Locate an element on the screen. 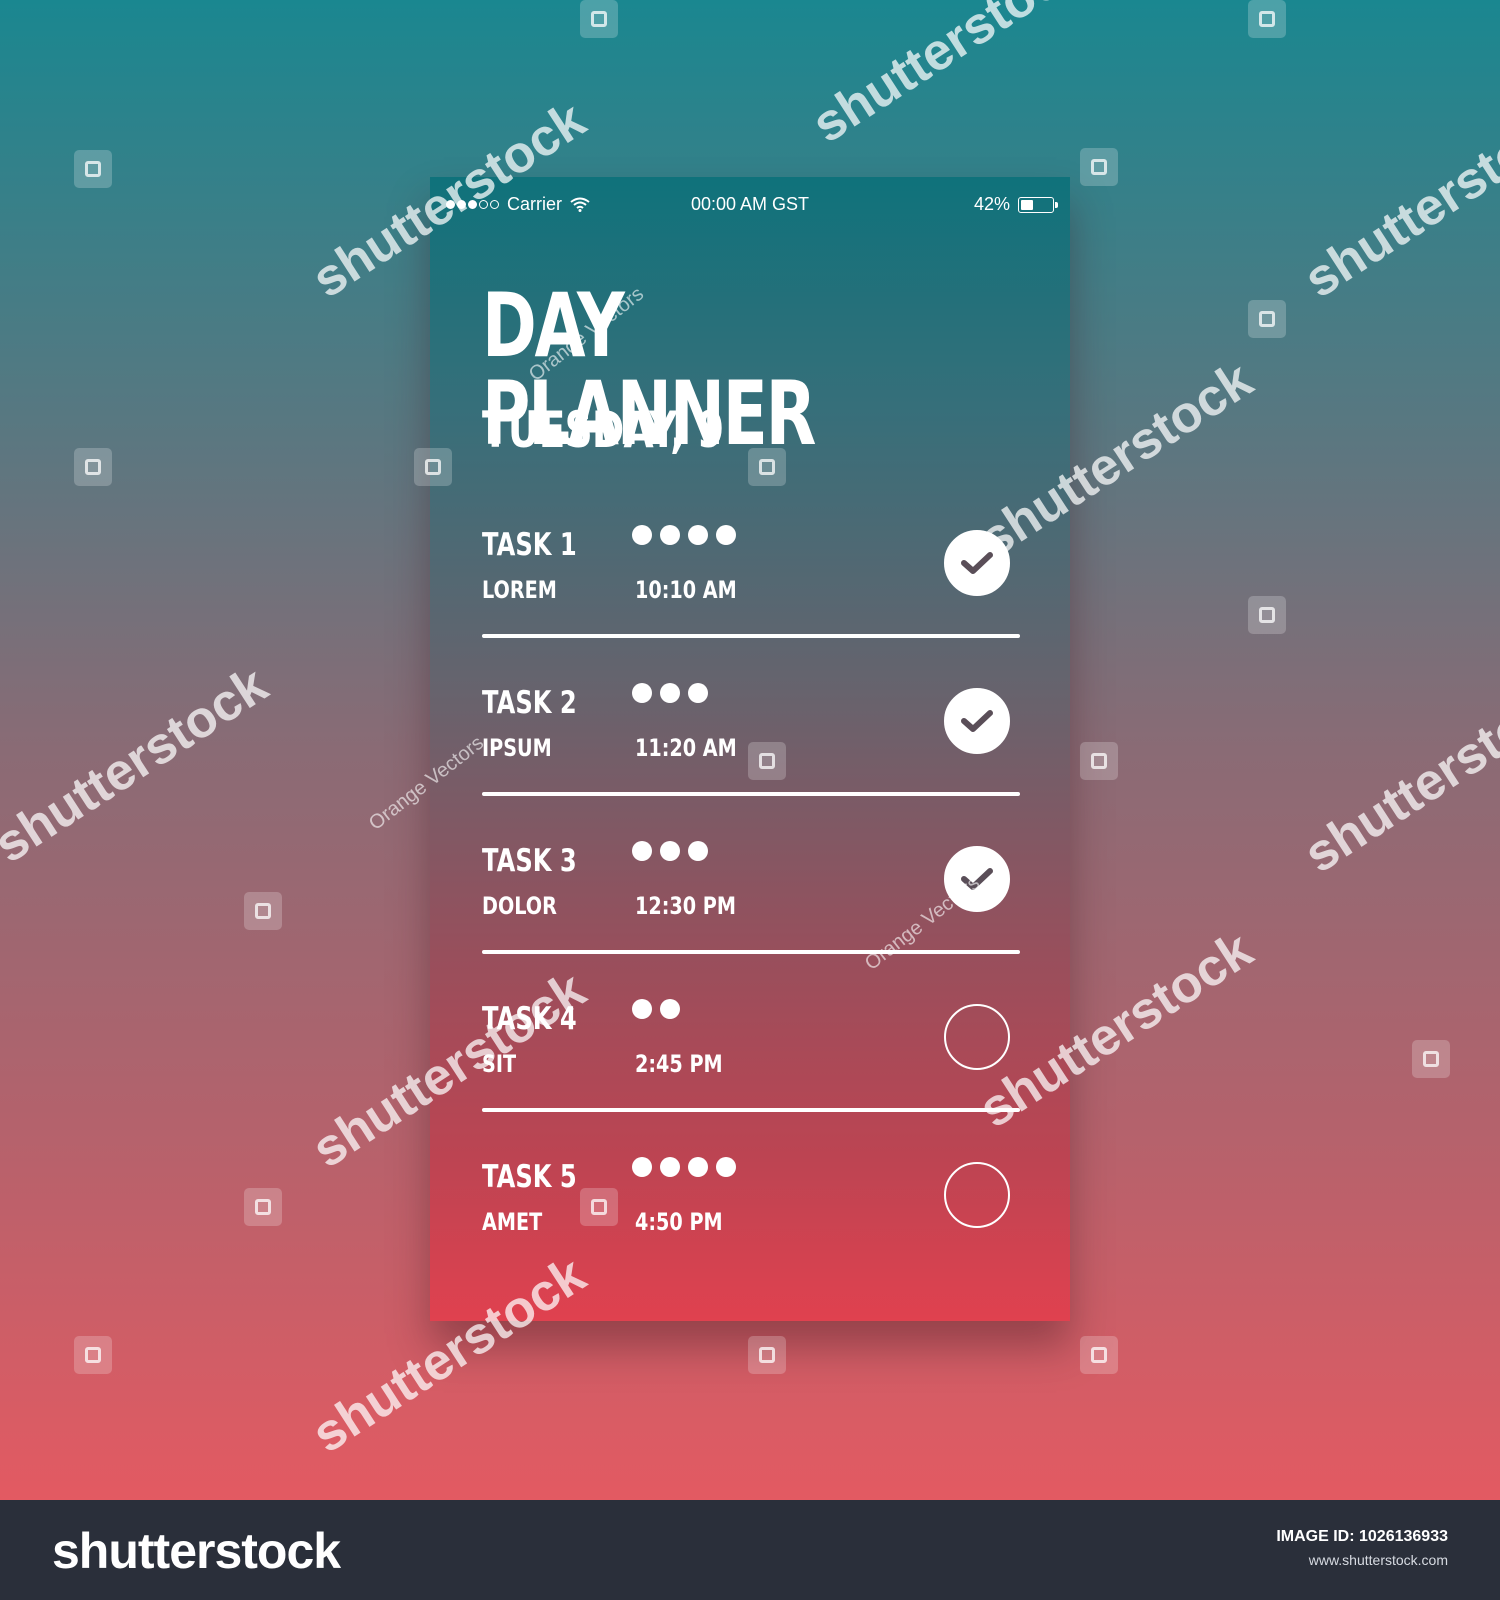 This screenshot has height=1600, width=1500. footer-brand-logo: shutterstock is located at coordinates (196, 1551).